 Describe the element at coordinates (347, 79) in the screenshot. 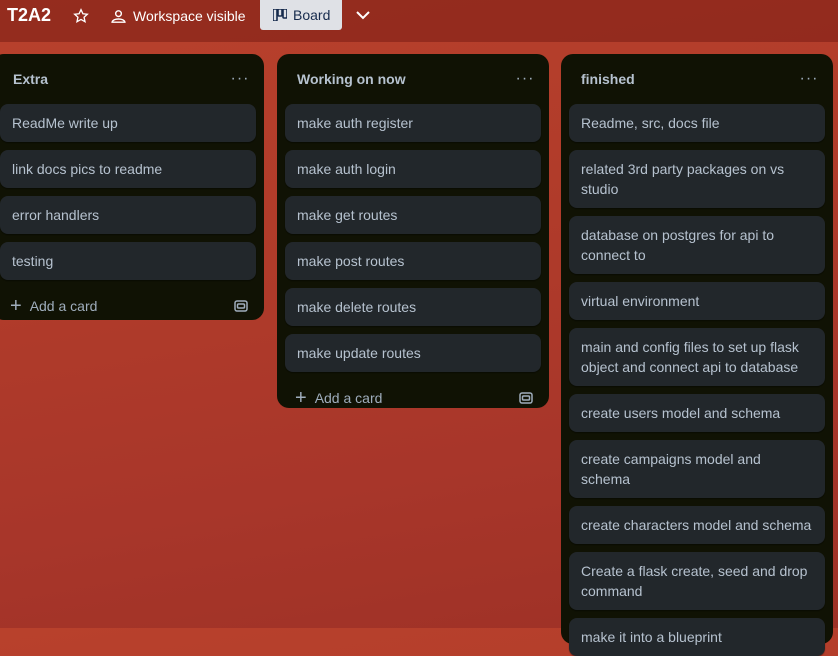

I see `list-title: Working on now` at that location.